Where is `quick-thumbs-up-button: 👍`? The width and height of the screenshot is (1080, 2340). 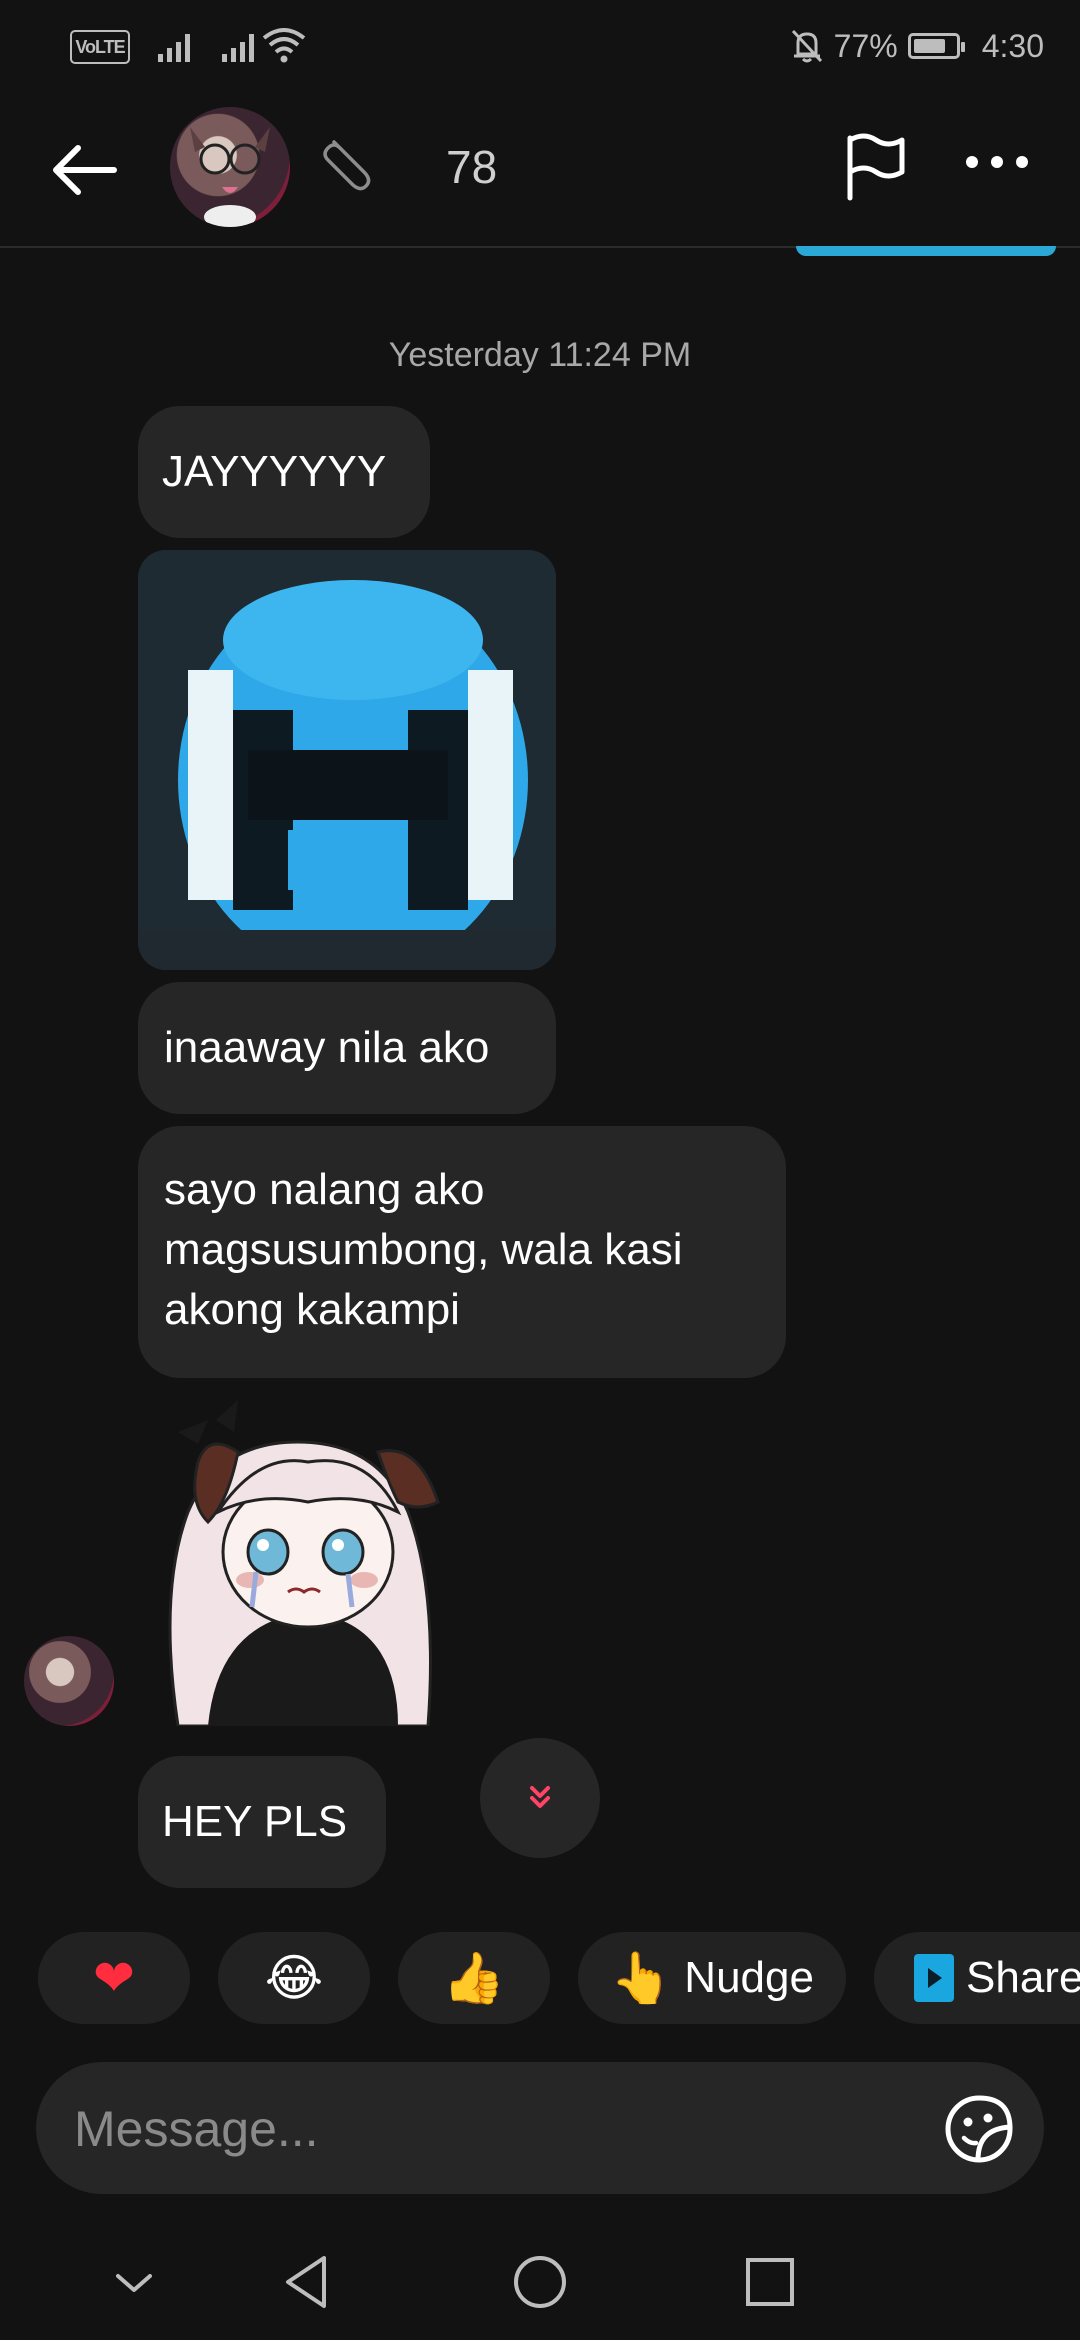
quick-thumbs-up-button: 👍 is located at coordinates (474, 1978).